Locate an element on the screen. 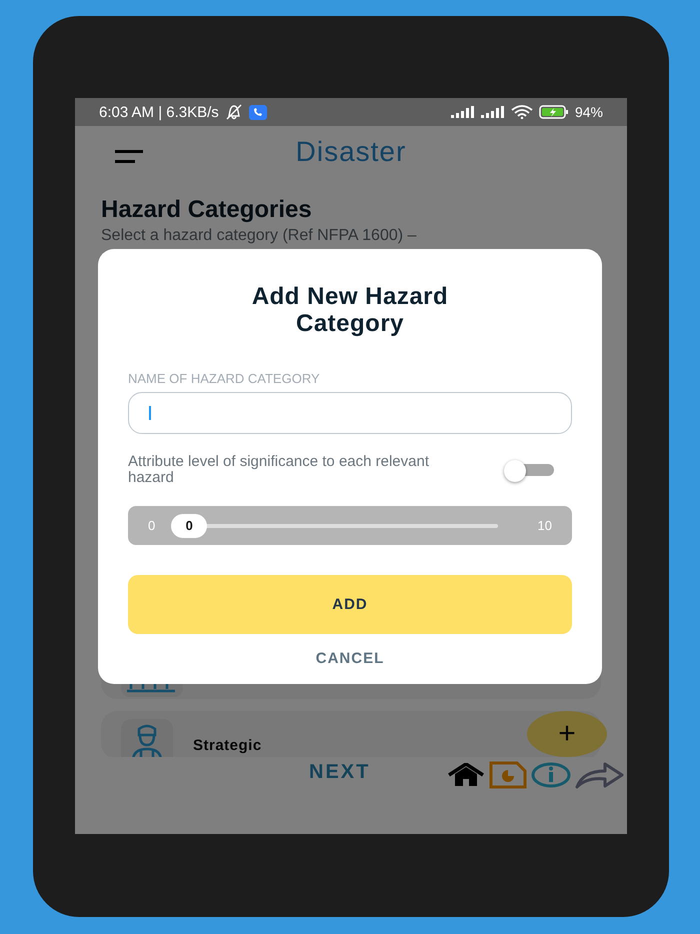 This screenshot has width=700, height=934. page-subtitle: Select a hazard category (Ref NFPA 1600) – is located at coordinates (259, 236).